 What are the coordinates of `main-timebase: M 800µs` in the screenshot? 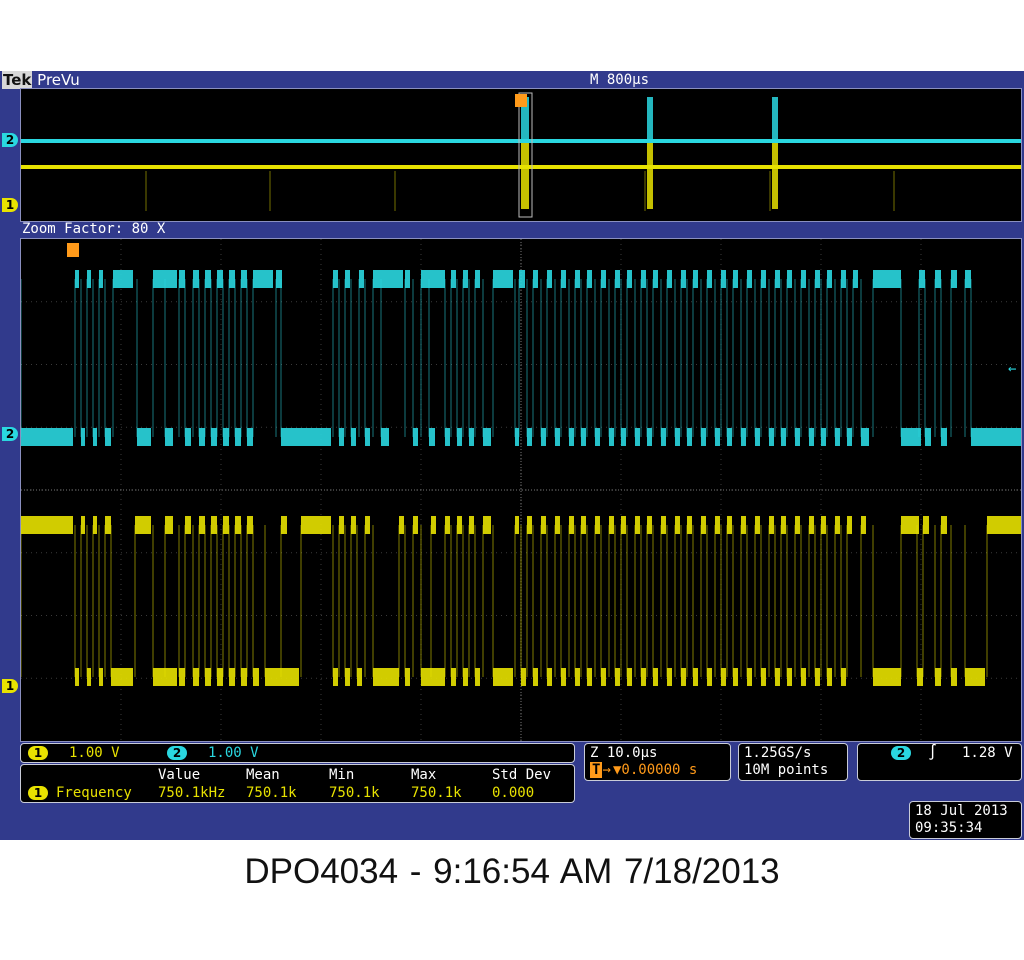 It's located at (620, 80).